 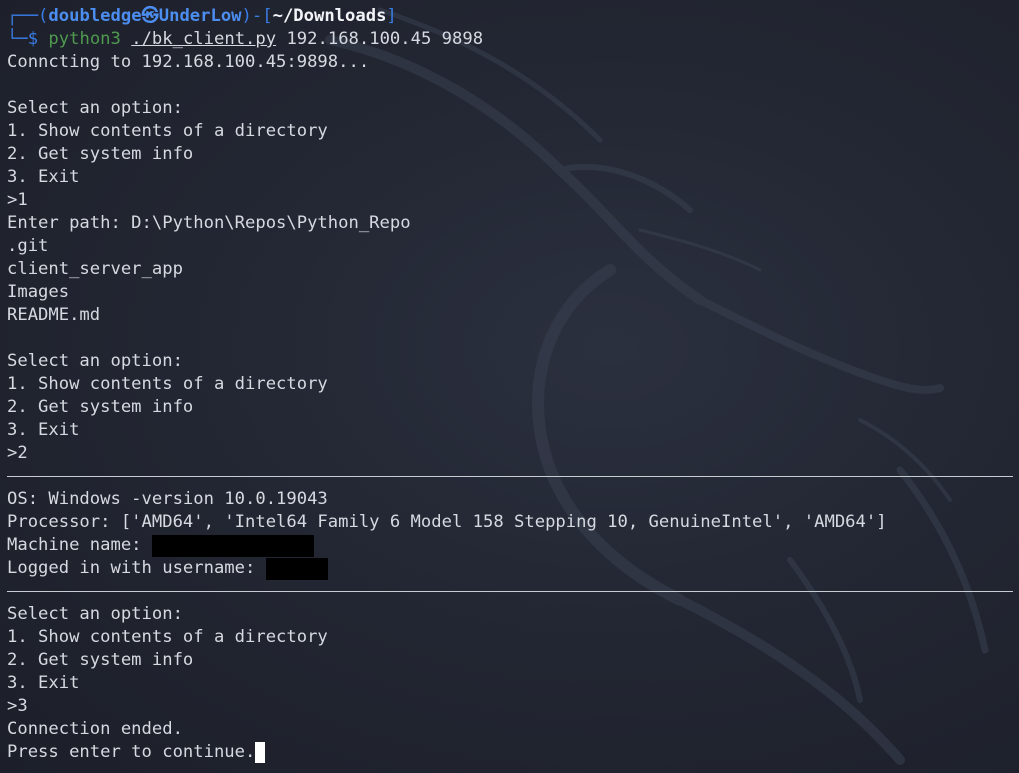 What do you see at coordinates (391, 16) in the screenshot?
I see `prompt-close: ]` at bounding box center [391, 16].